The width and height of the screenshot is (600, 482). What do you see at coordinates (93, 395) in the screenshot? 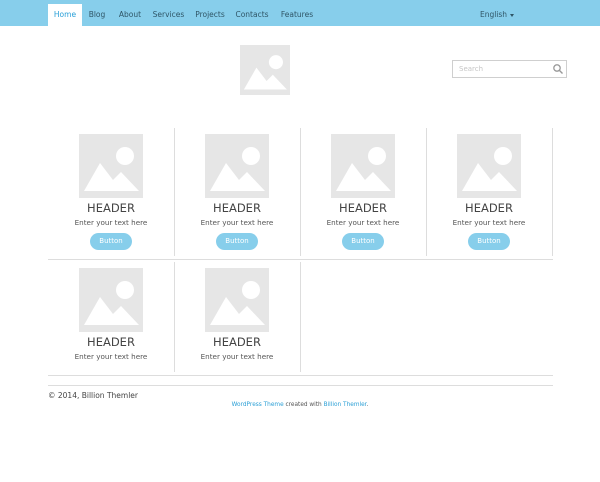
I see `footer-copyright: © 2014, Billion Themler` at bounding box center [93, 395].